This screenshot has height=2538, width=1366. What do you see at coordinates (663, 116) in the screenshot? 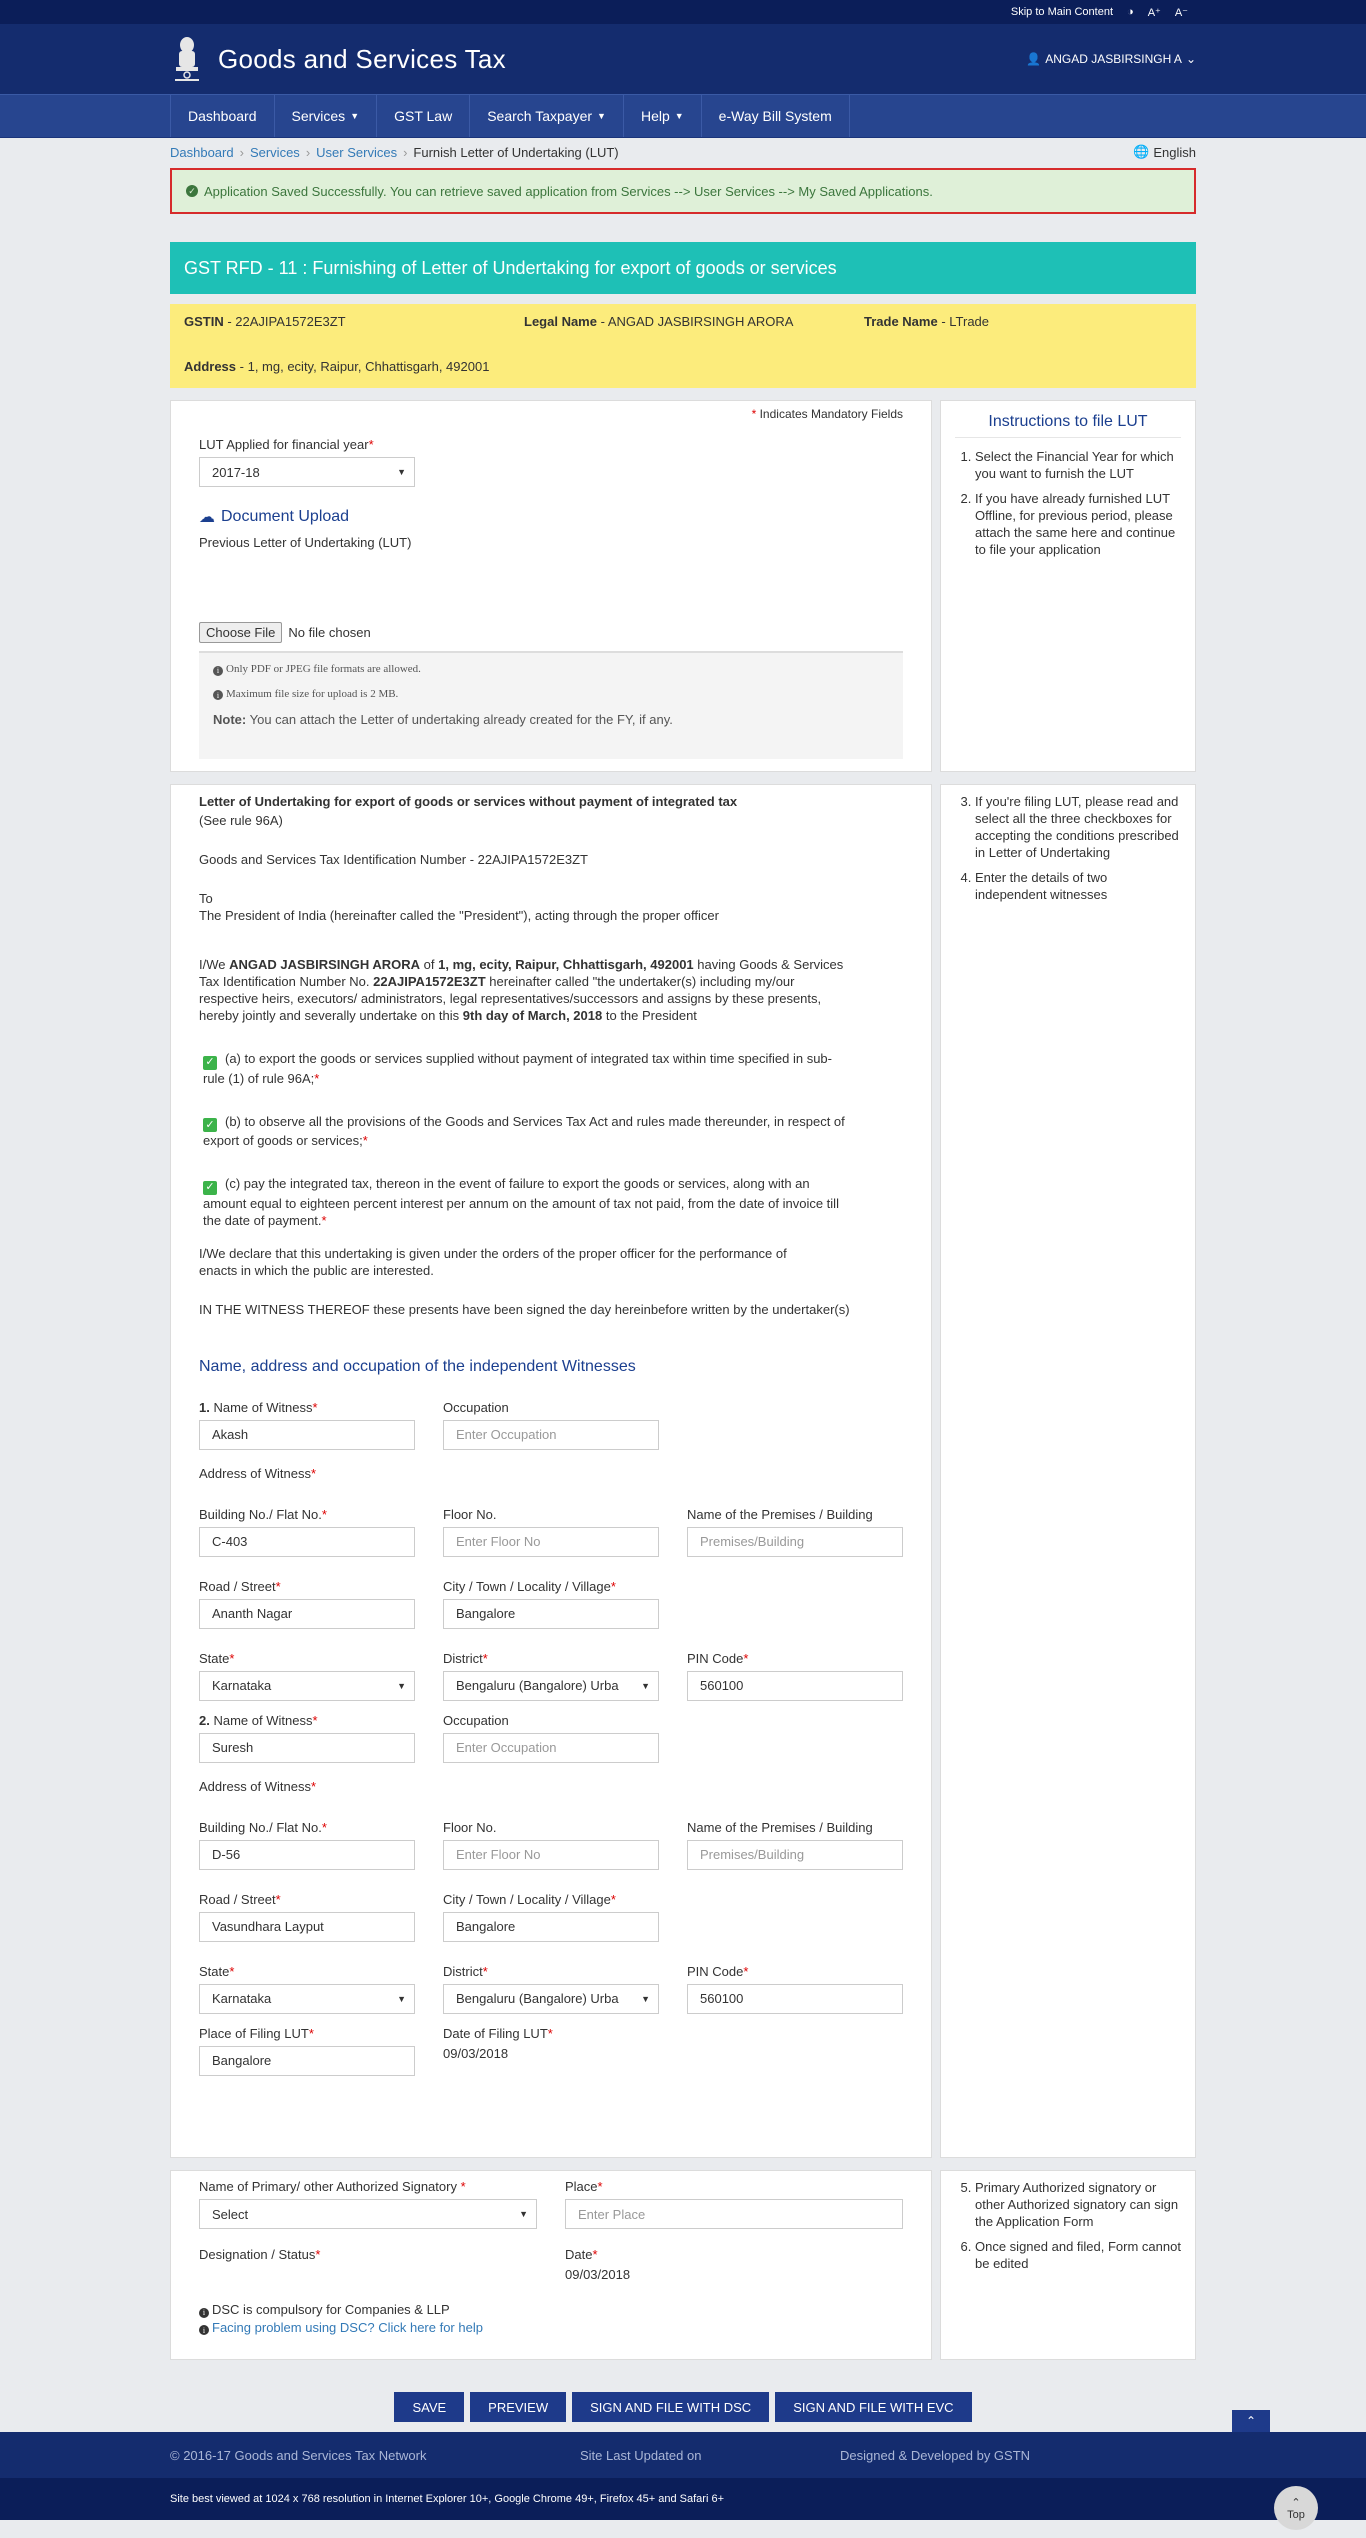
I see `nav-help: Help ▼` at bounding box center [663, 116].